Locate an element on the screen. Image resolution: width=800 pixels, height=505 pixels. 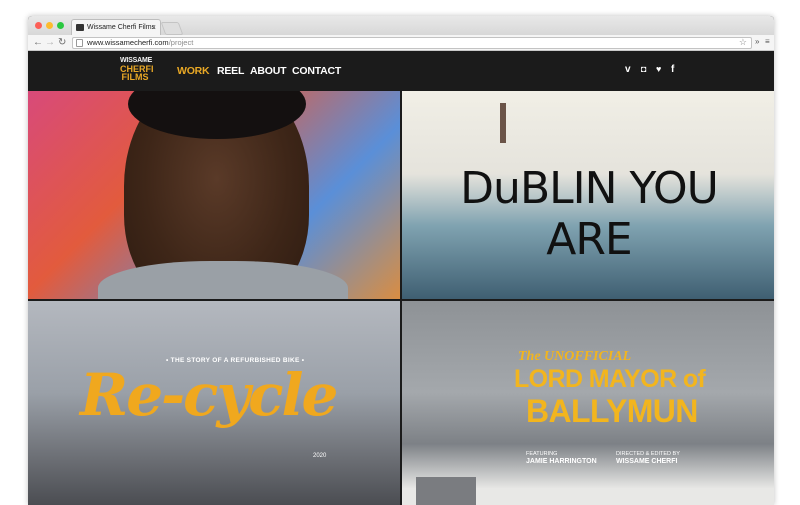
portrait-hoodie-image is located at coordinates (223, 280).